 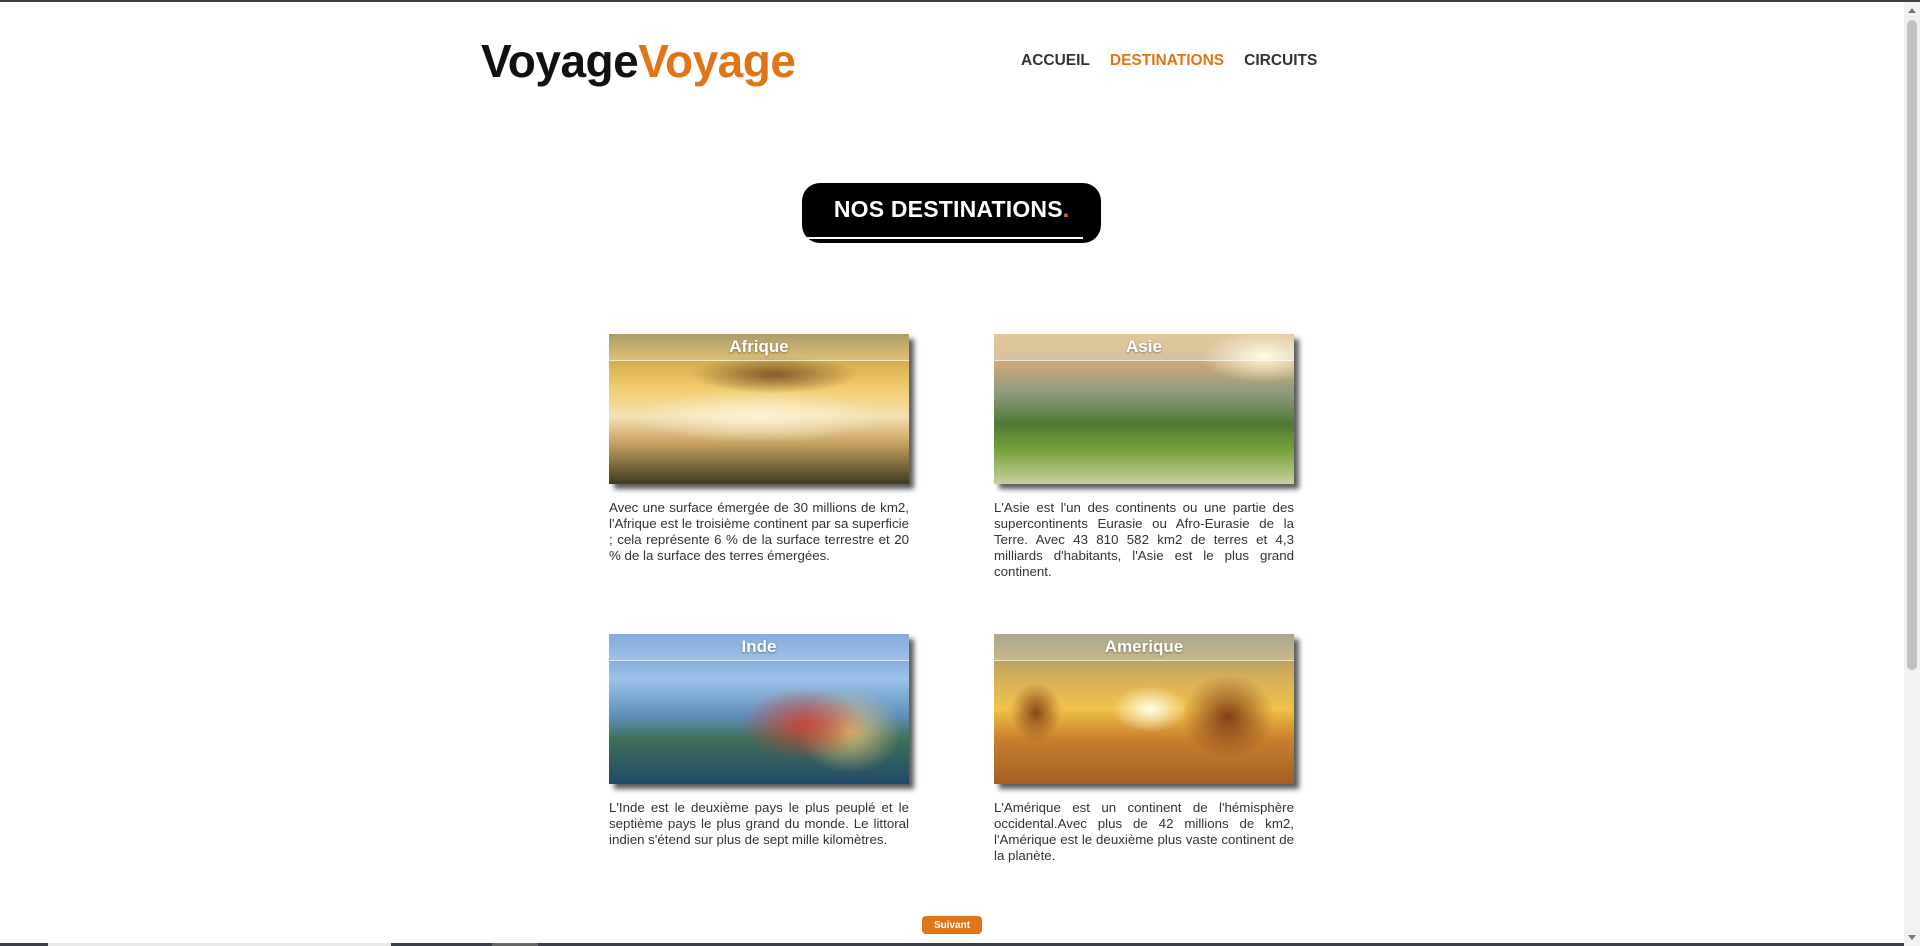 I want to click on destination-image-afrique: Afrique, so click(x=759, y=409).